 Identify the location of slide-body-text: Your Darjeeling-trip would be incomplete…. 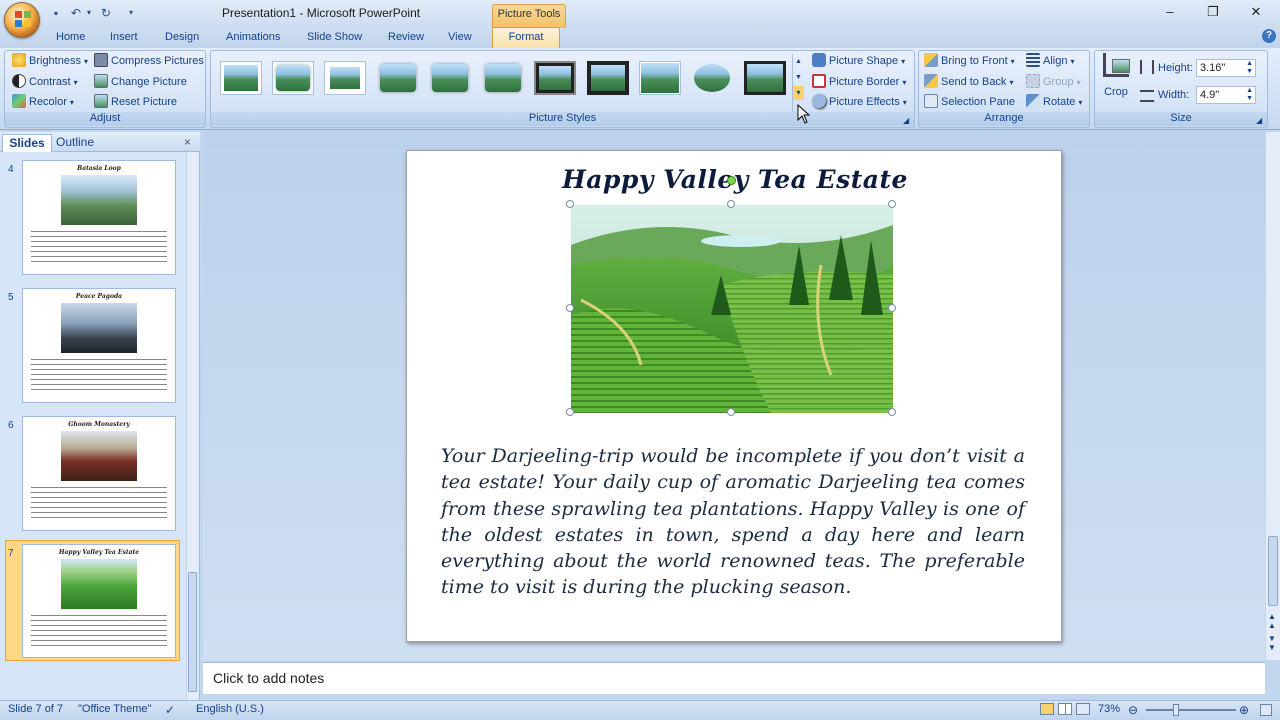
(733, 522).